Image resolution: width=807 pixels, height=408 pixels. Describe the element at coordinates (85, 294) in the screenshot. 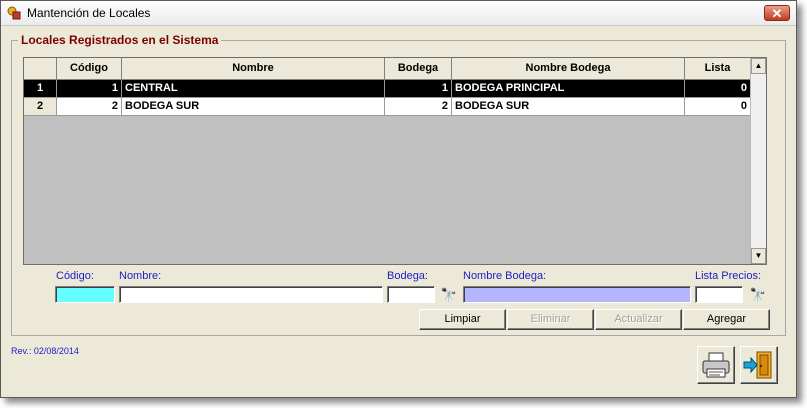

I see `codigo-field` at that location.